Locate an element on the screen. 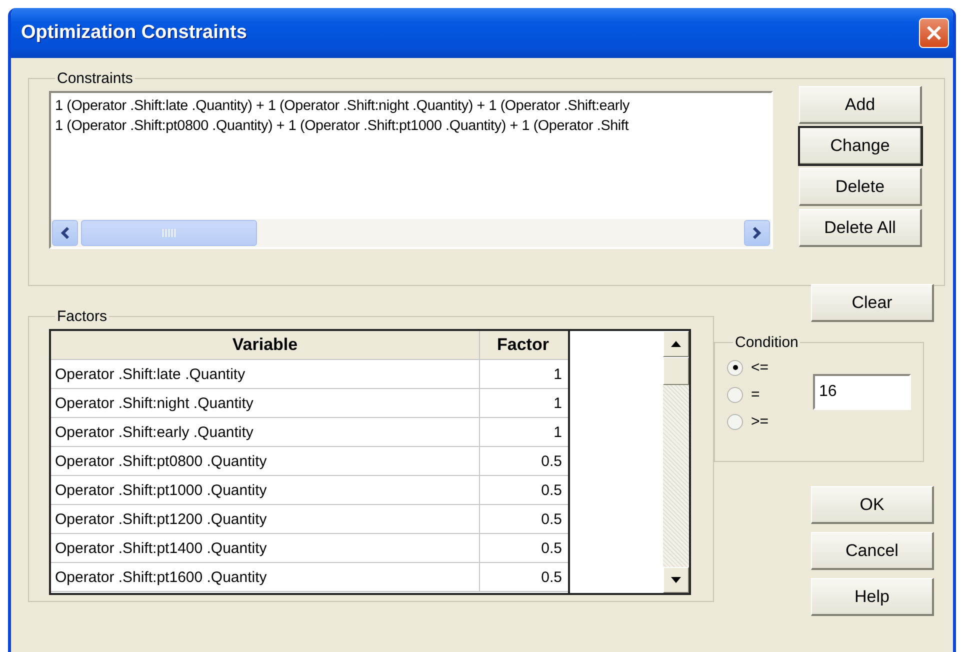 The width and height of the screenshot is (964, 652). group-label: Condition is located at coordinates (767, 342).